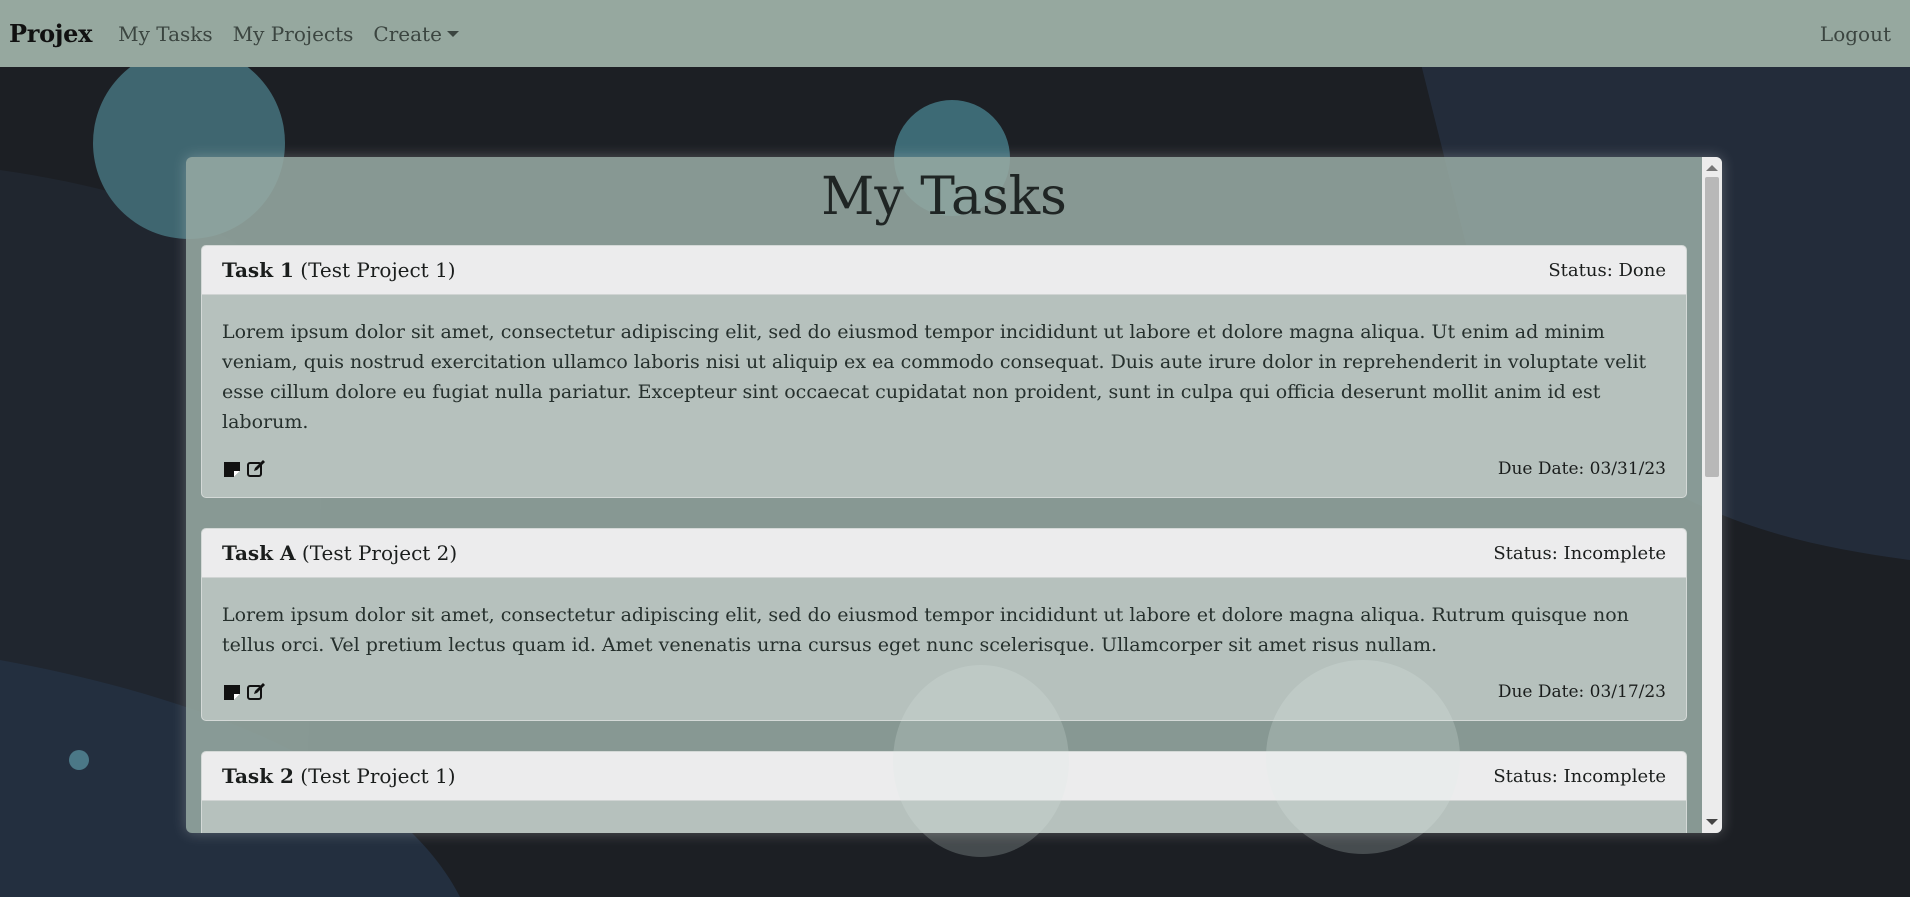 The image size is (1910, 897). I want to click on brand-logo: Projex, so click(50, 33).